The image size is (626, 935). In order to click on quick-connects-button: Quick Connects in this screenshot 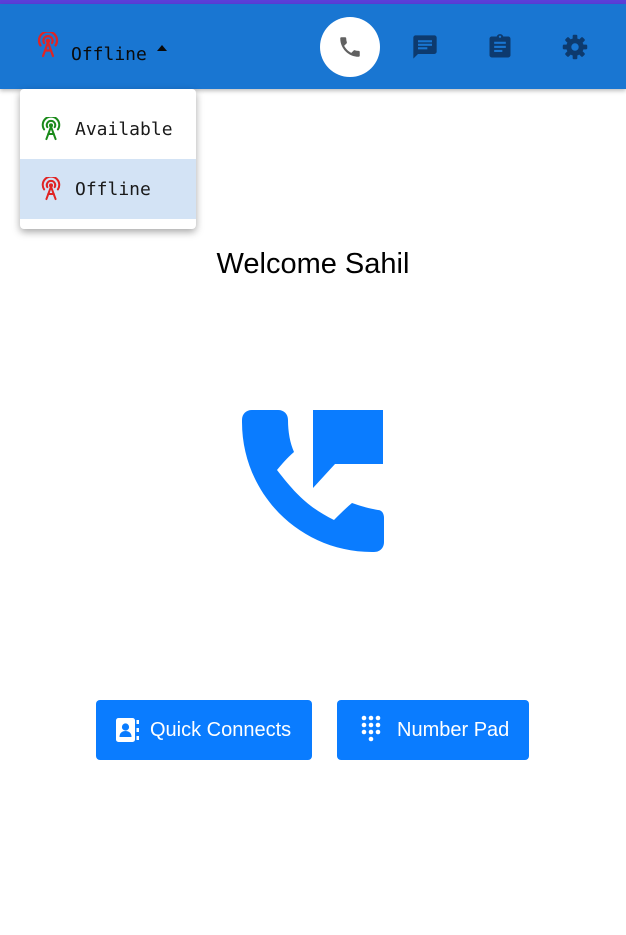, I will do `click(204, 730)`.